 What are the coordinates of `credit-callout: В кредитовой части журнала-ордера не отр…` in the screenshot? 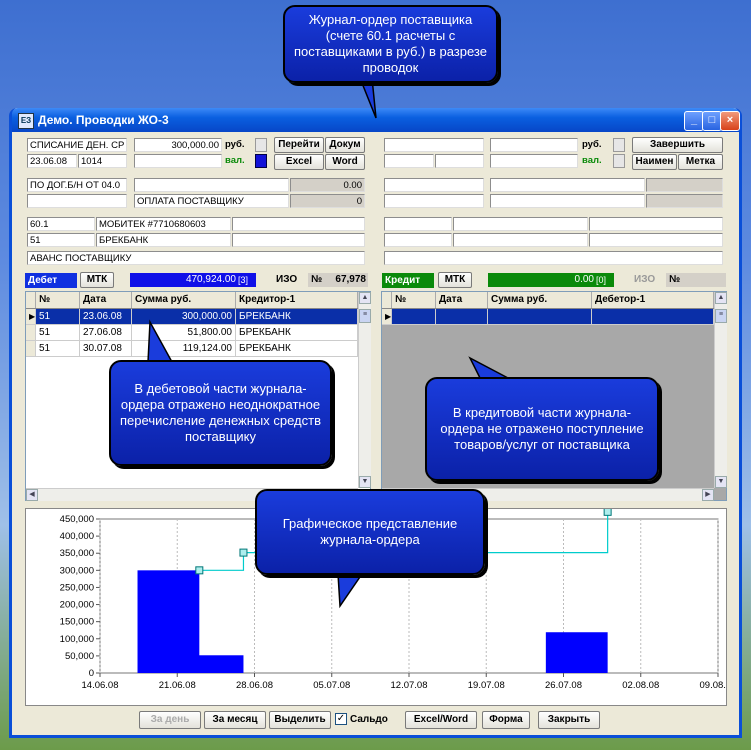 It's located at (542, 429).